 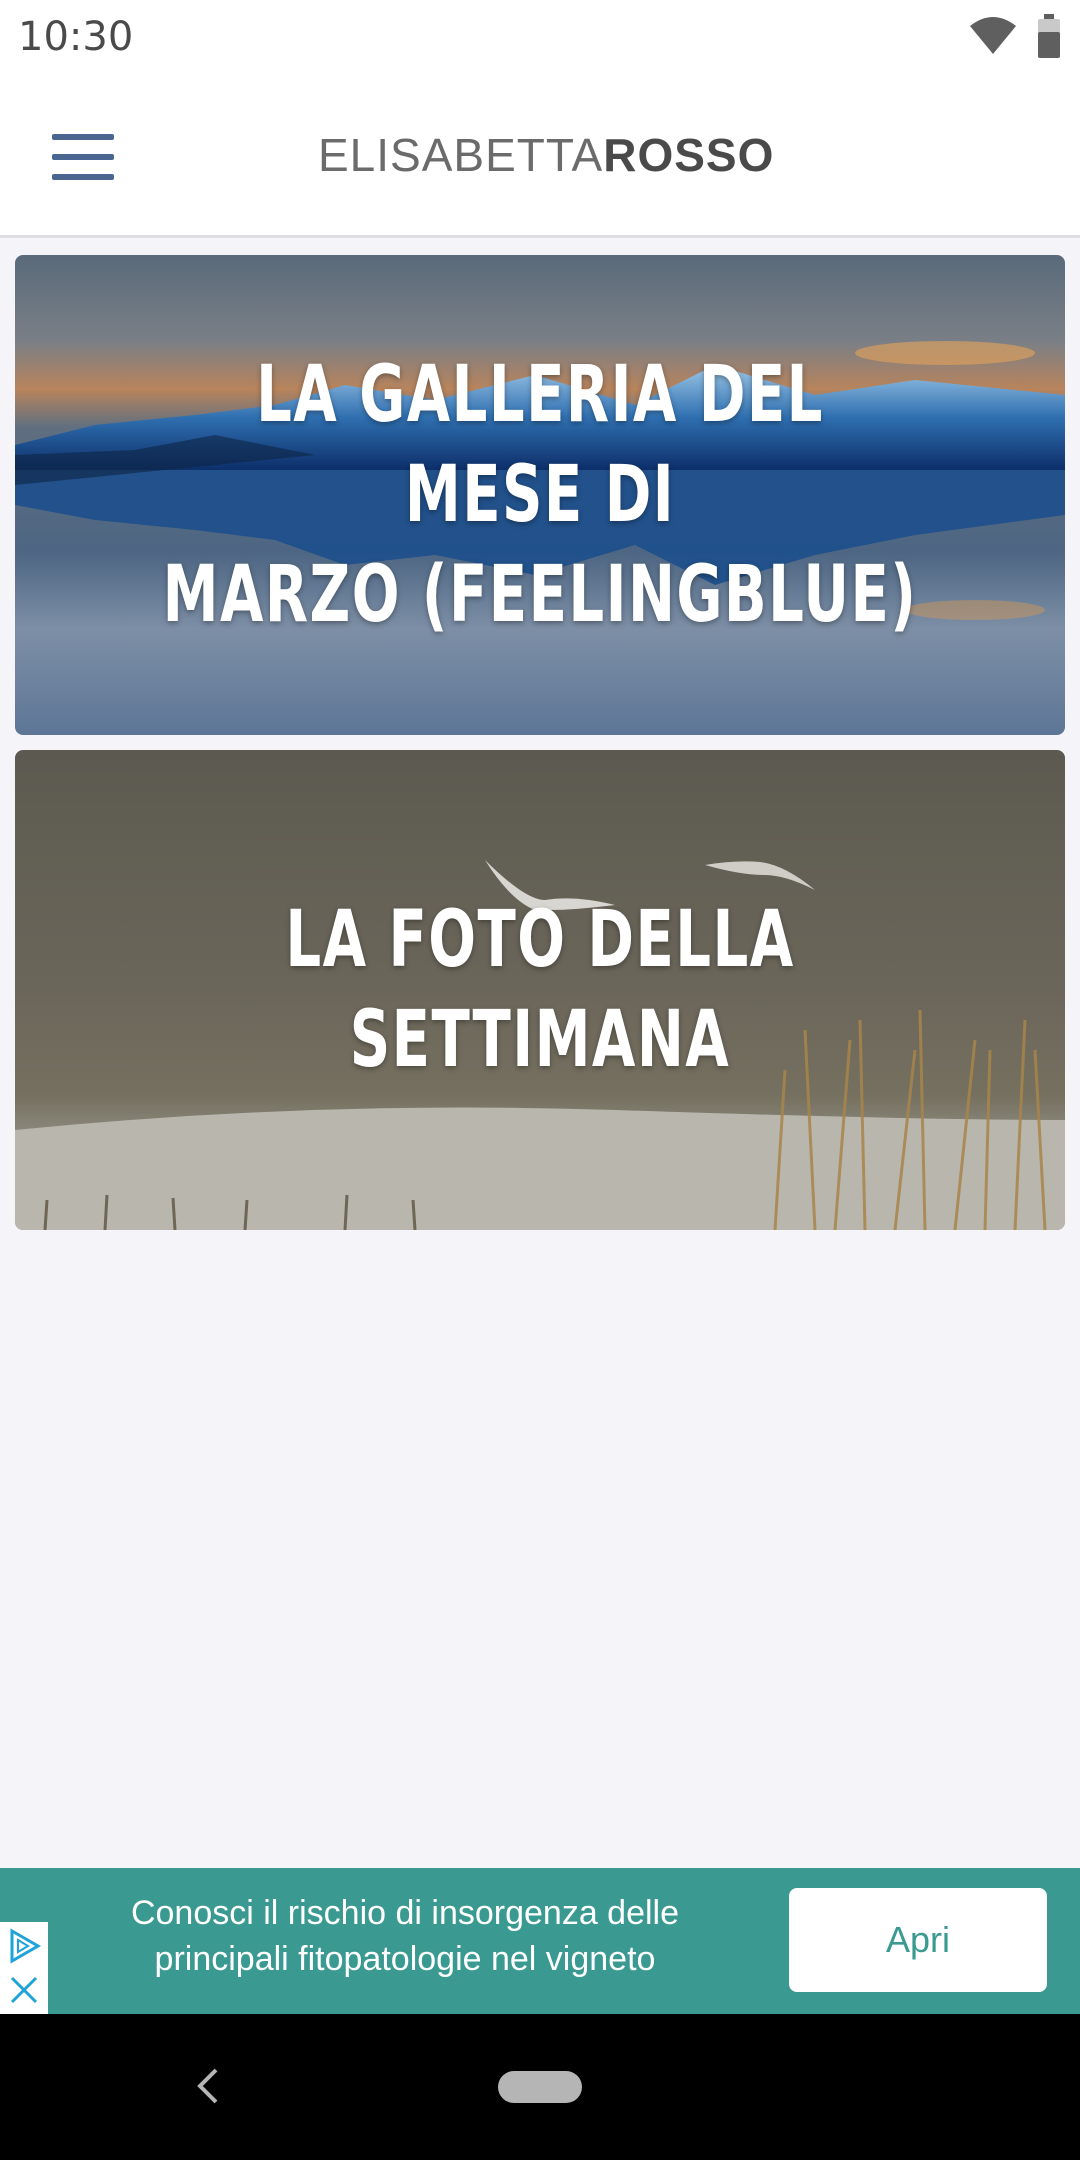 I want to click on ad-choices-icon, so click(x=24, y=1946).